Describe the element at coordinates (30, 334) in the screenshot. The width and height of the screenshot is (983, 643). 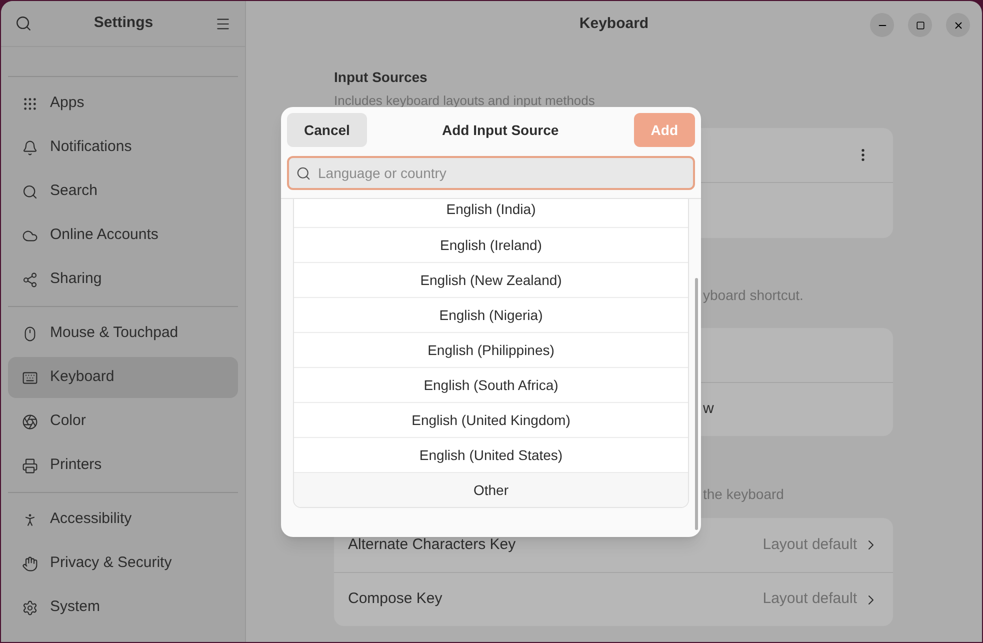
I see `mouse-icon` at that location.